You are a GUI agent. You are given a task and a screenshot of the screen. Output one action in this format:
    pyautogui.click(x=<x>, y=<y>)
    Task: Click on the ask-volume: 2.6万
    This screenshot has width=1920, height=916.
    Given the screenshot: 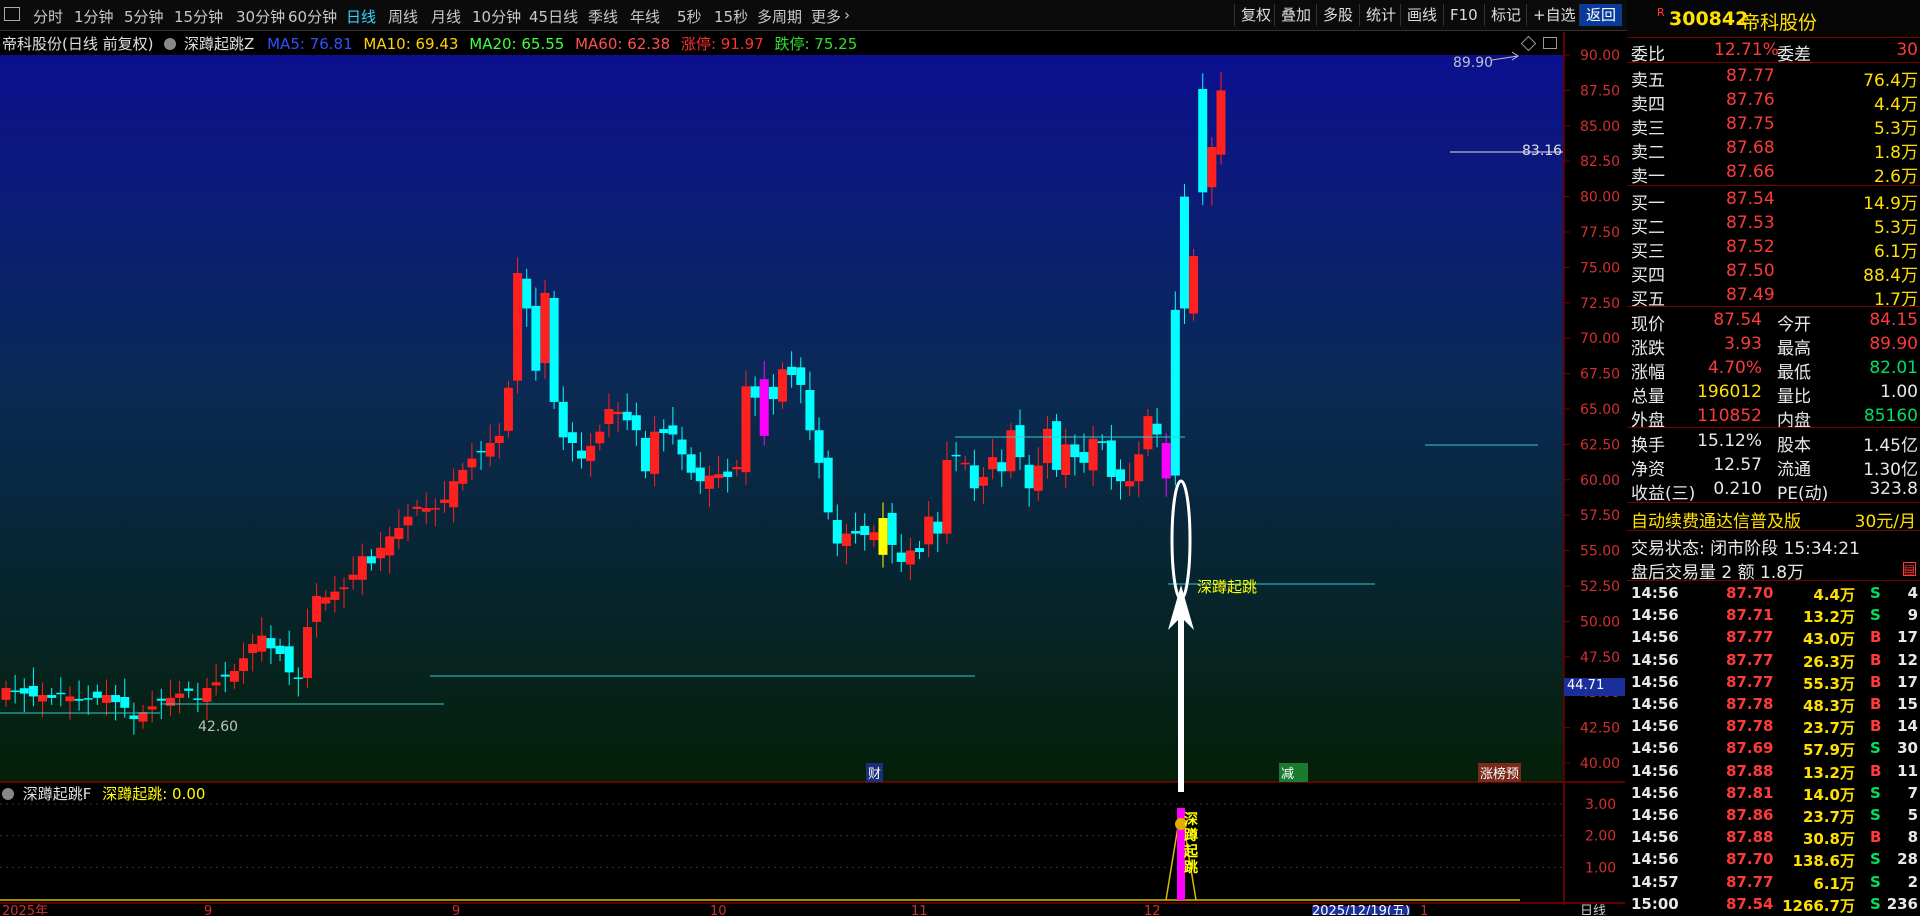 What is the action you would take?
    pyautogui.click(x=1895, y=177)
    